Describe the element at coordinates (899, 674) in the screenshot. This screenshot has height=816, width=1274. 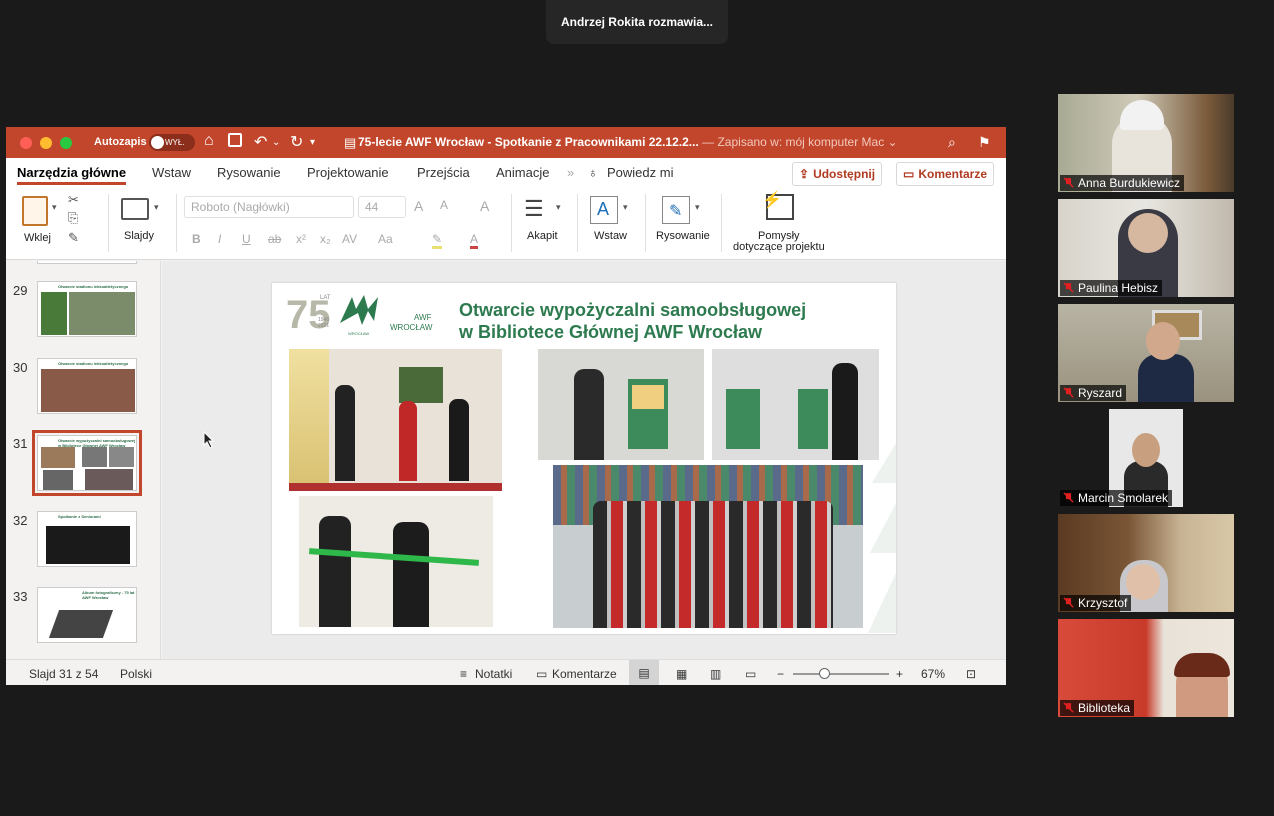
I see `zoom-in-button: +` at that location.